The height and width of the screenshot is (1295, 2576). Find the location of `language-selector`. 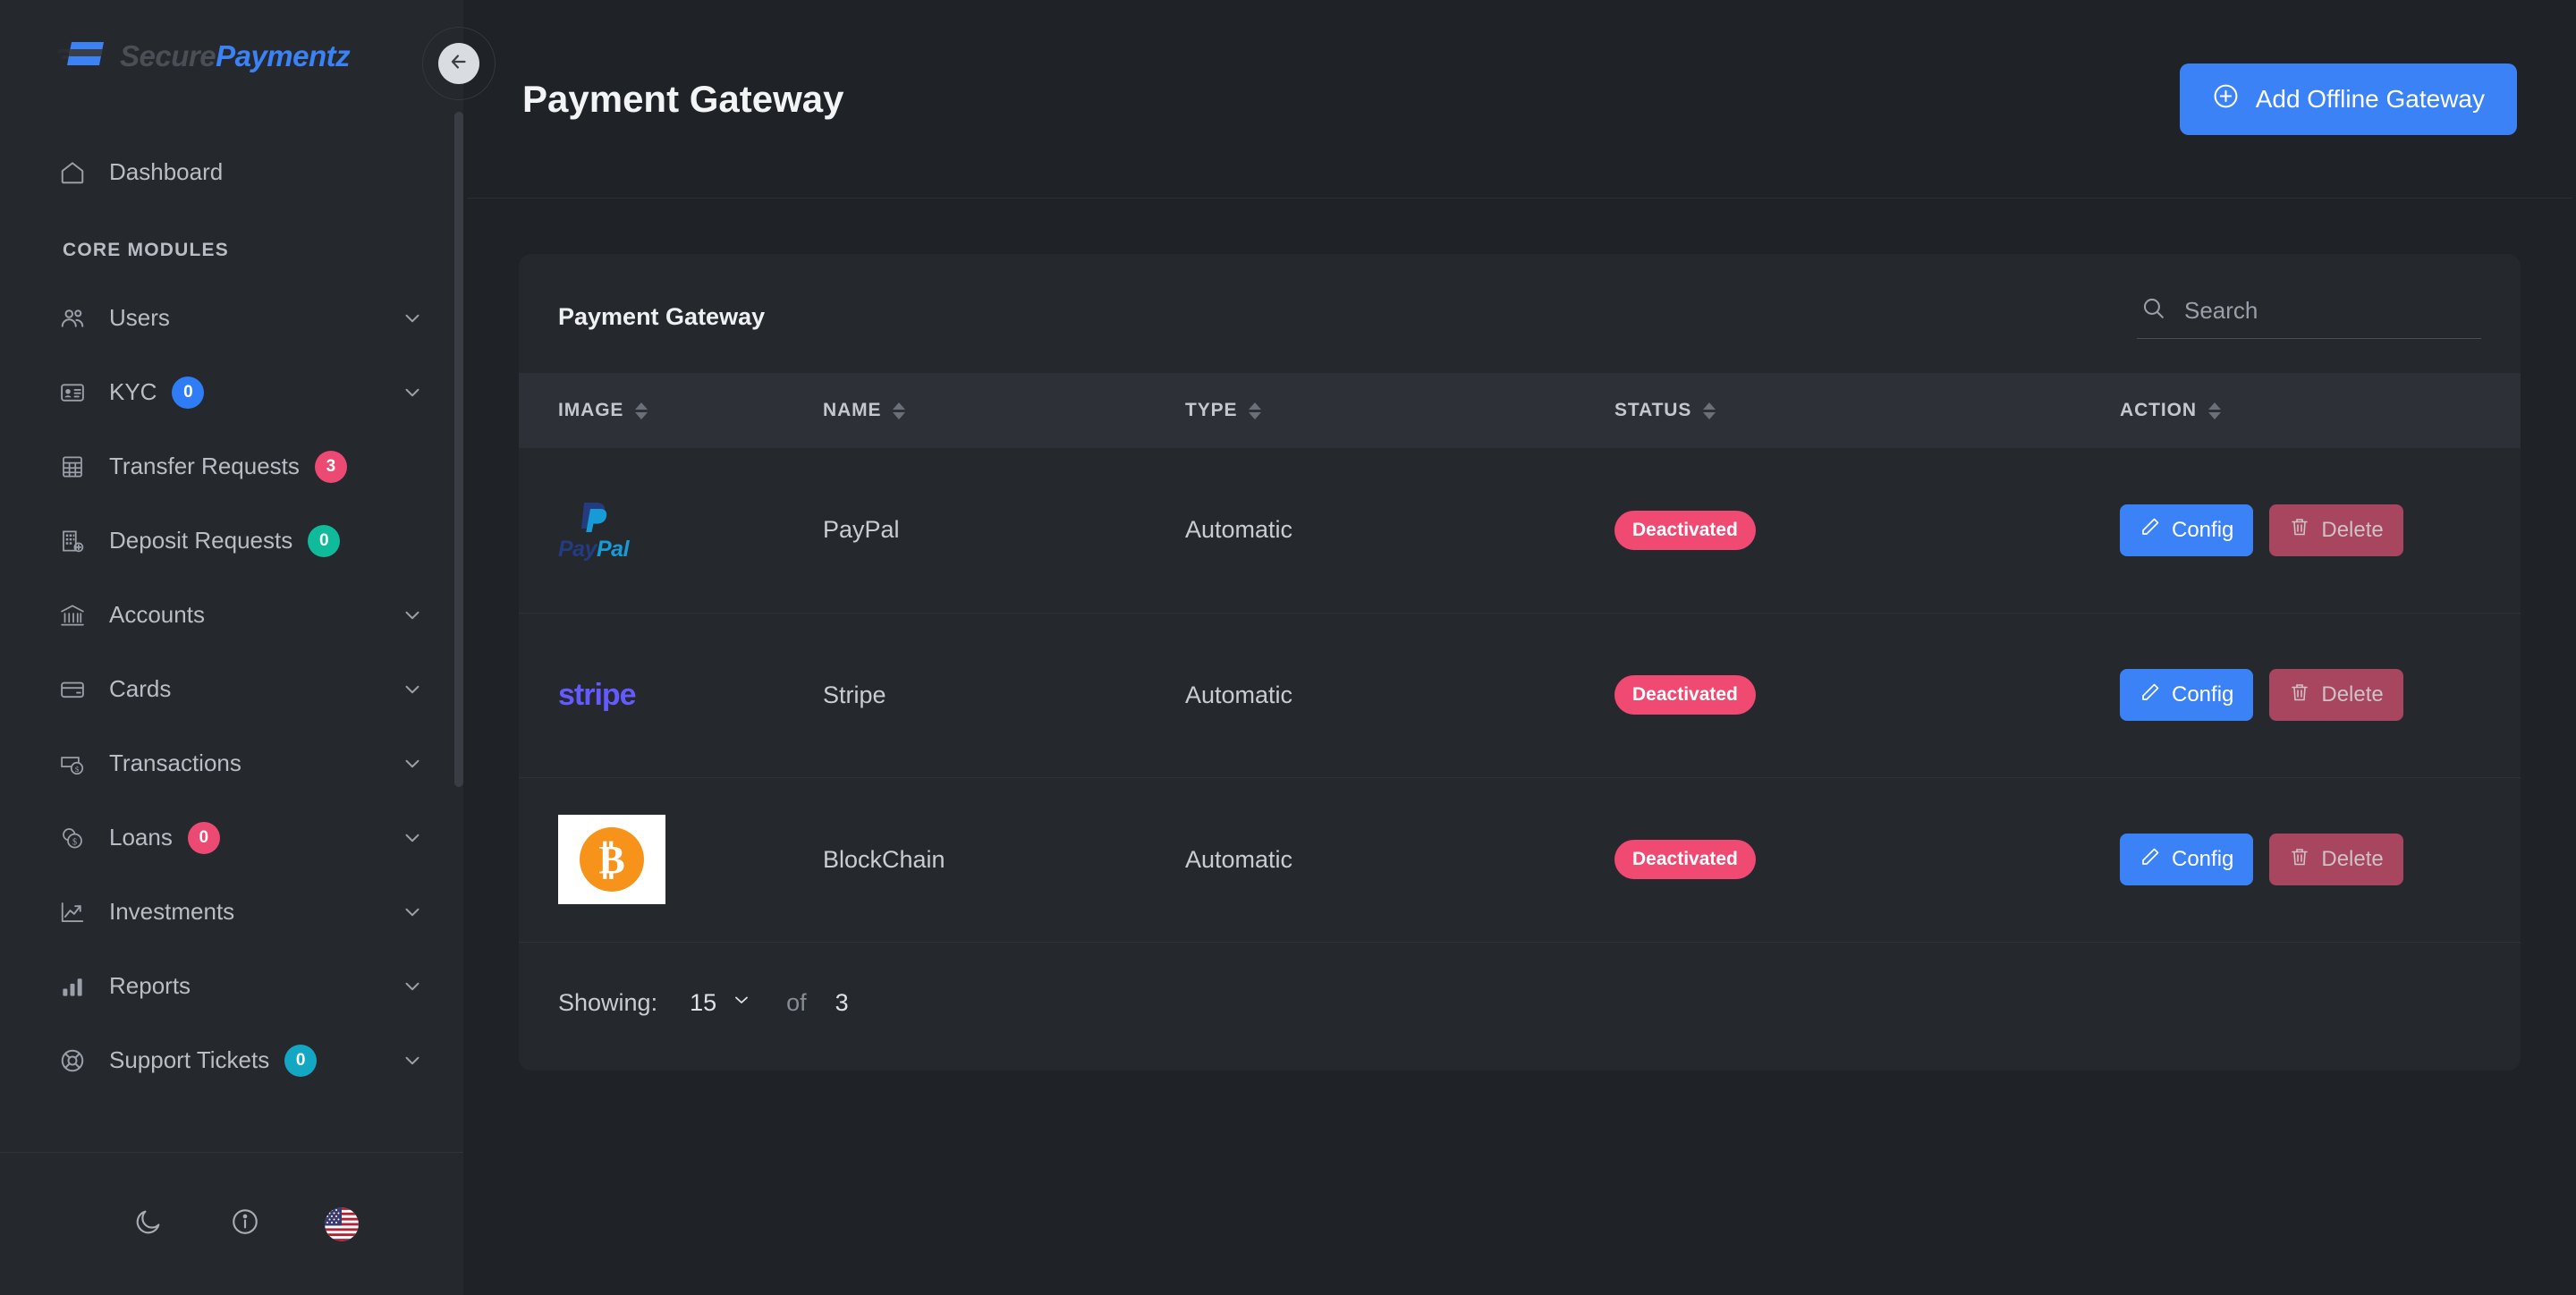

language-selector is located at coordinates (341, 1224).